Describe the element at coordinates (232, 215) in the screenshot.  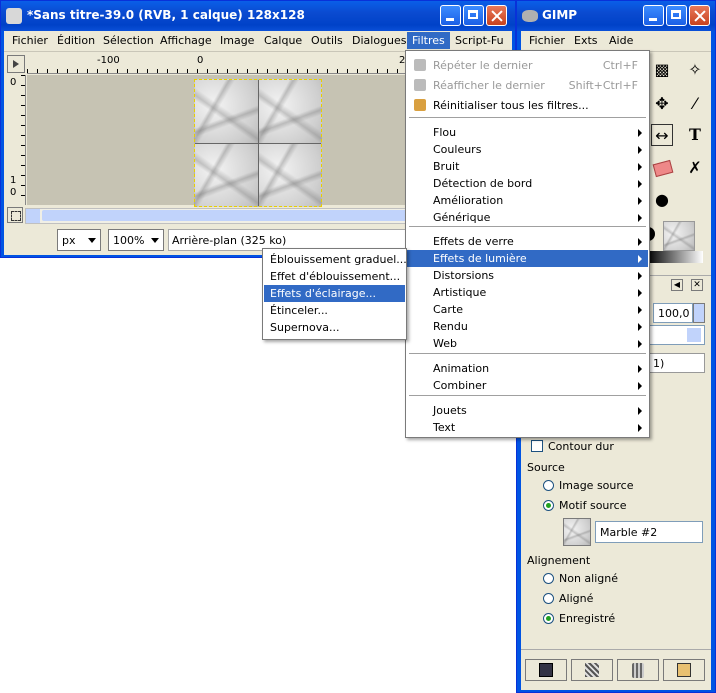
I see `scroll-thumb` at that location.